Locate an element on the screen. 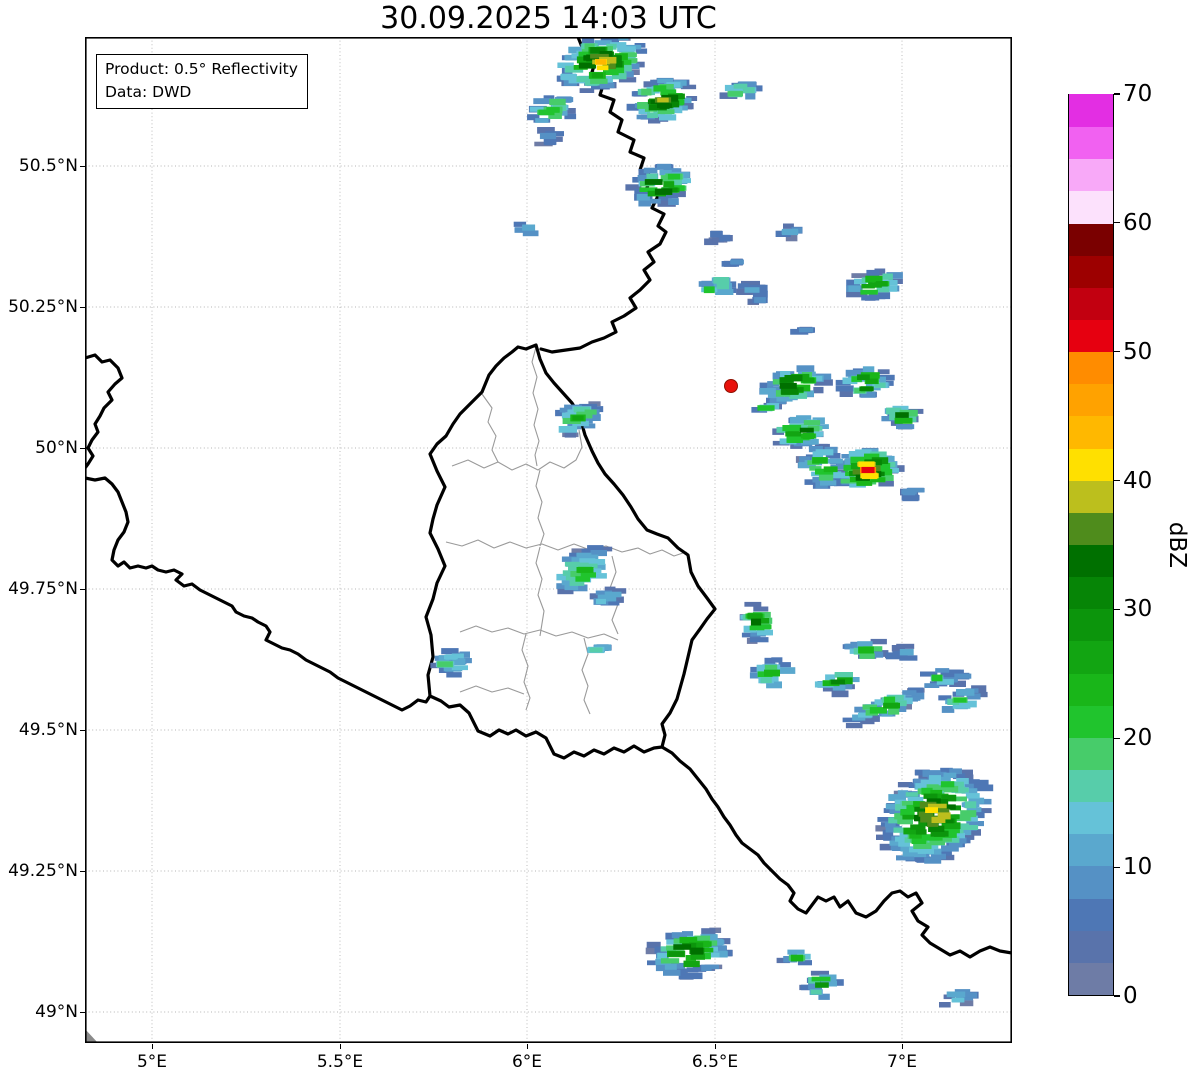  y-tick-label: 49.25°N is located at coordinates (43, 871).